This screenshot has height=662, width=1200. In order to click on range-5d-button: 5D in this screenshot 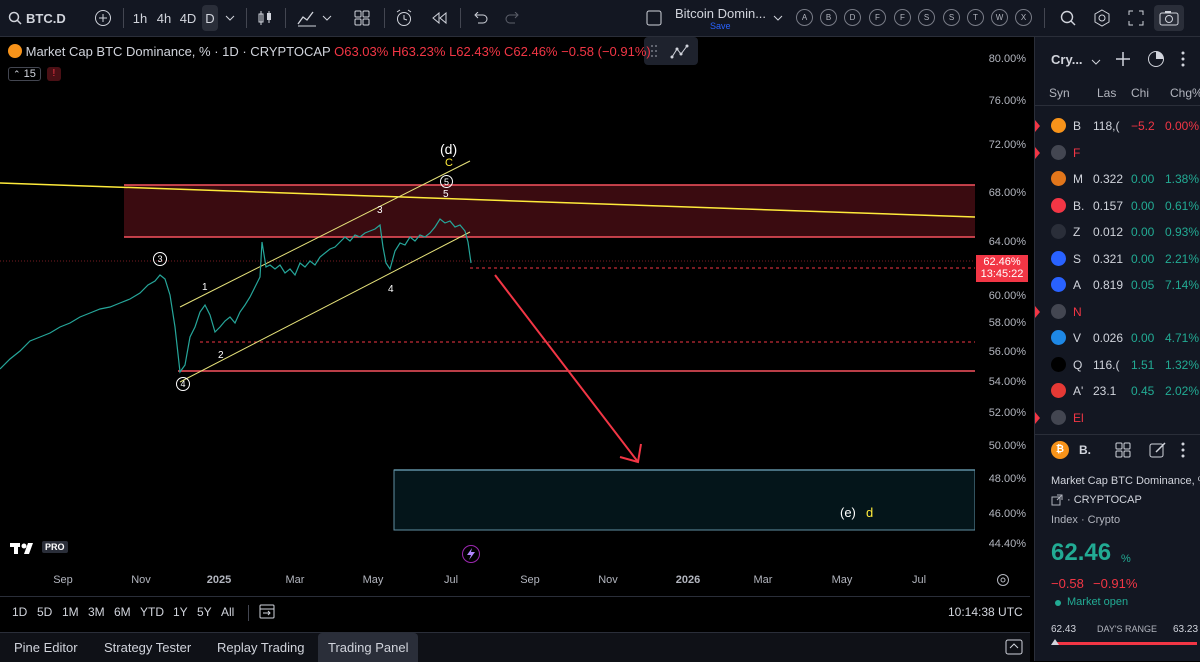, I will do `click(44, 612)`.